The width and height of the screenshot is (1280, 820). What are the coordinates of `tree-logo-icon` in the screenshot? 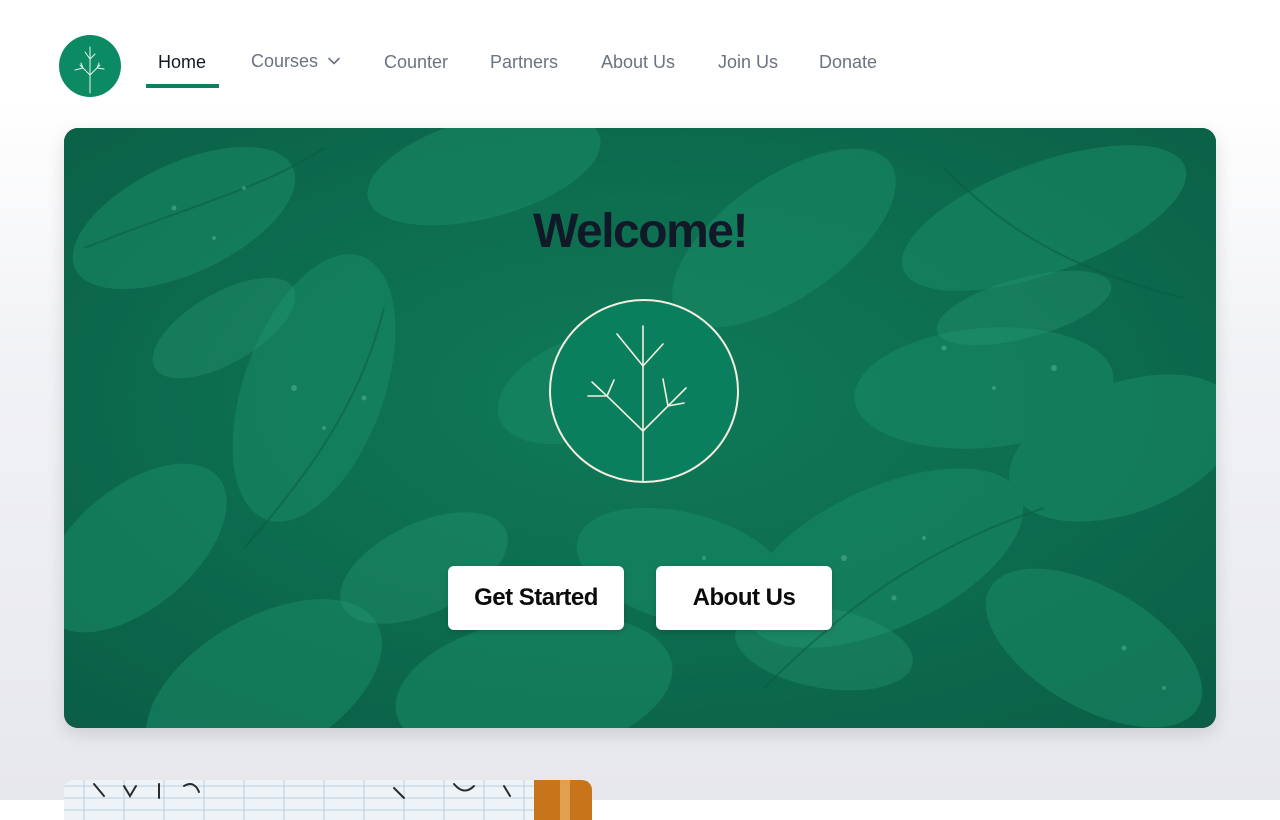 It's located at (90, 66).